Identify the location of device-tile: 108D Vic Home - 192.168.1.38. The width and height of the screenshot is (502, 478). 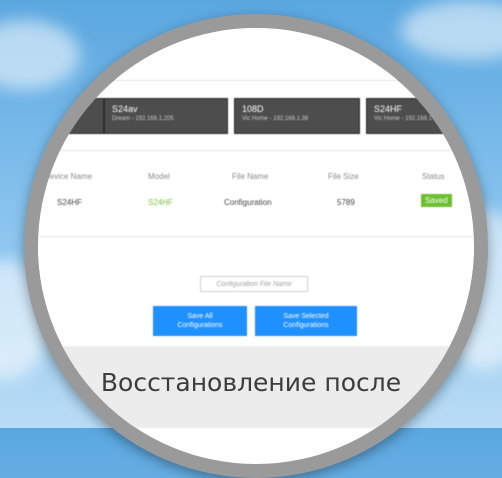
(297, 116).